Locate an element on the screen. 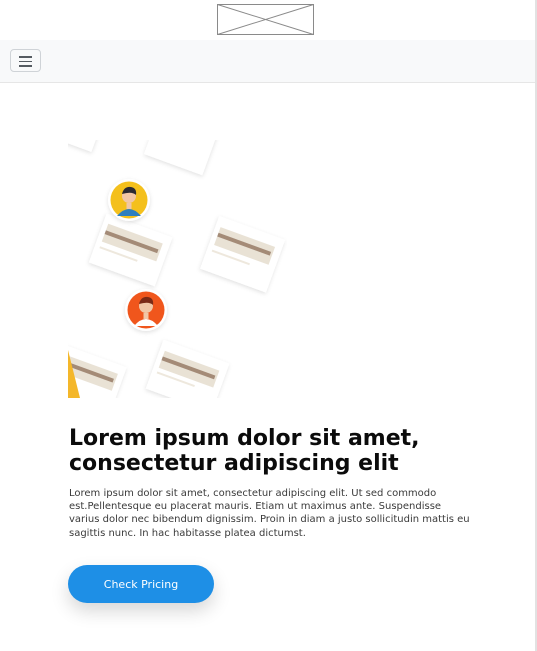  hamburger-menu-icon is located at coordinates (25, 57).